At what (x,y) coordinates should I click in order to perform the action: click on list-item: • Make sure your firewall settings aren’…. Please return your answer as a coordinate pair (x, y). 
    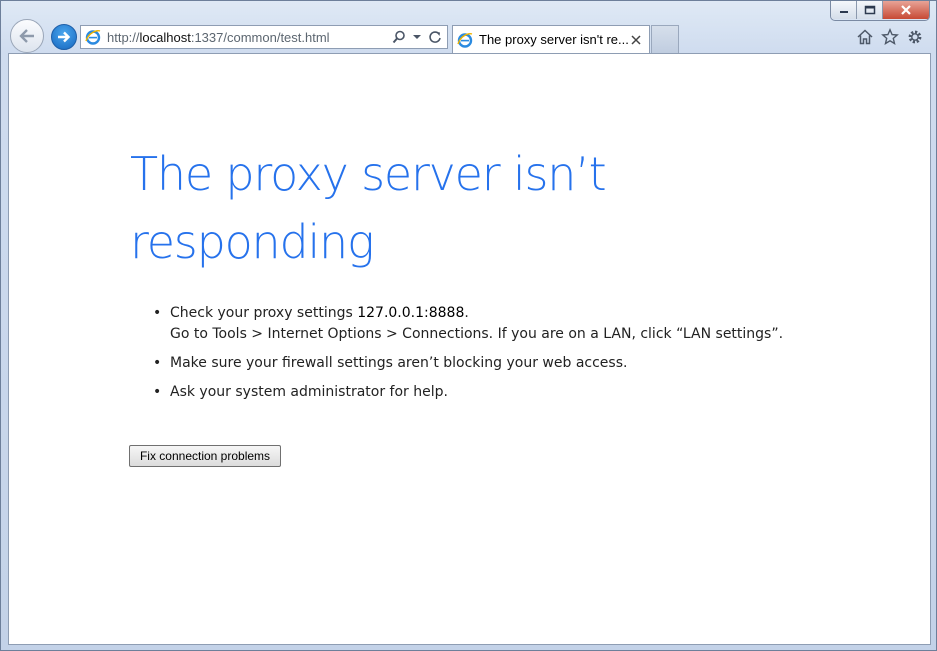
    Looking at the image, I should click on (468, 363).